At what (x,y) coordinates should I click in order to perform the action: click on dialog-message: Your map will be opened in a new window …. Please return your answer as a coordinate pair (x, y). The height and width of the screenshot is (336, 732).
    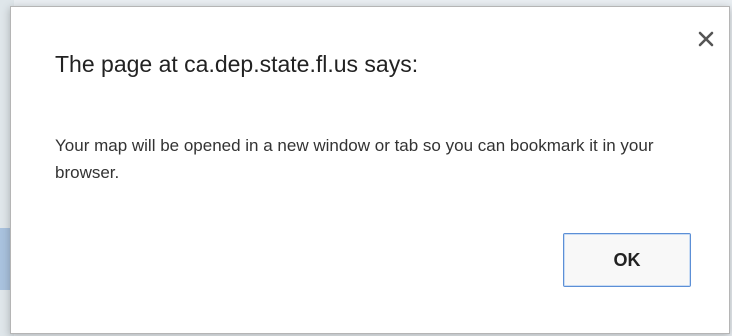
    Looking at the image, I should click on (354, 159).